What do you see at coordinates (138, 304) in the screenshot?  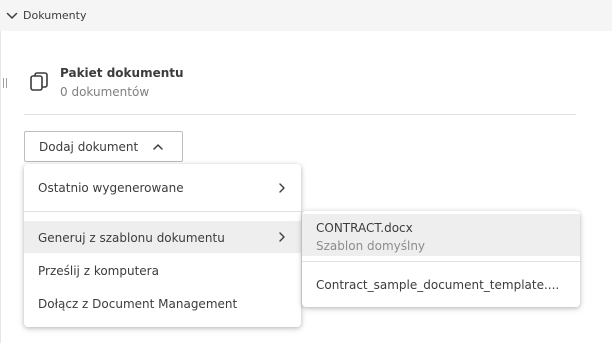 I see `menu-item-label: Dołącz z Document Management` at bounding box center [138, 304].